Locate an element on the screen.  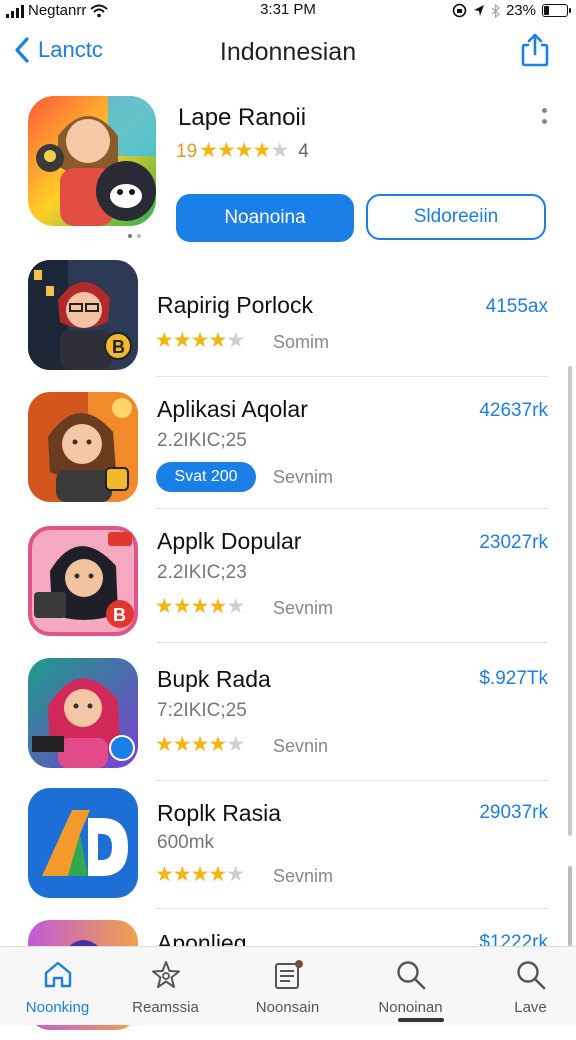
app-subtitle: 2.2IKIC;25 is located at coordinates (202, 440).